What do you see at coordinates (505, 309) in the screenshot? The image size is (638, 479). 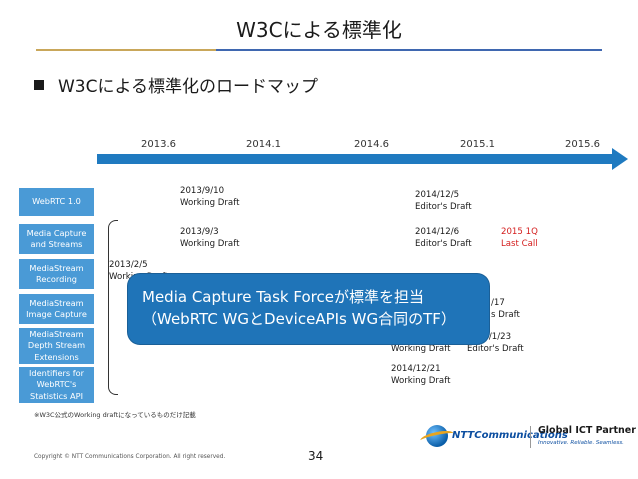 I see `event-label: /17 s Draft` at bounding box center [505, 309].